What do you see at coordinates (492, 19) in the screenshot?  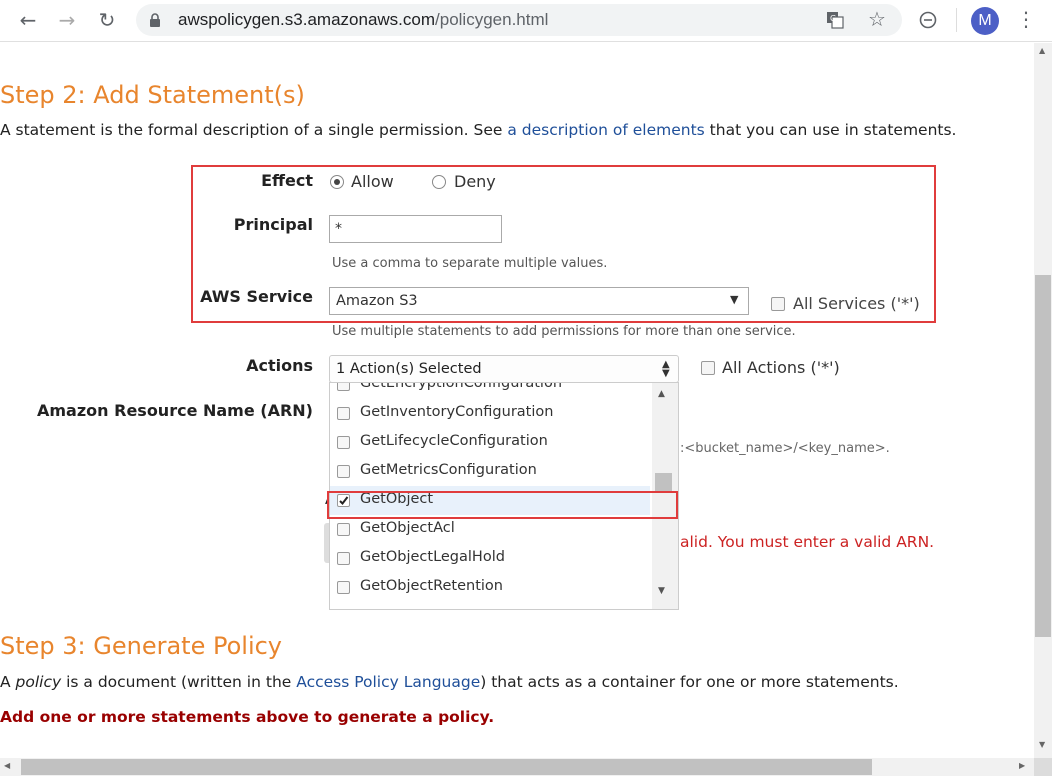 I see `url-path: /policygen.html` at bounding box center [492, 19].